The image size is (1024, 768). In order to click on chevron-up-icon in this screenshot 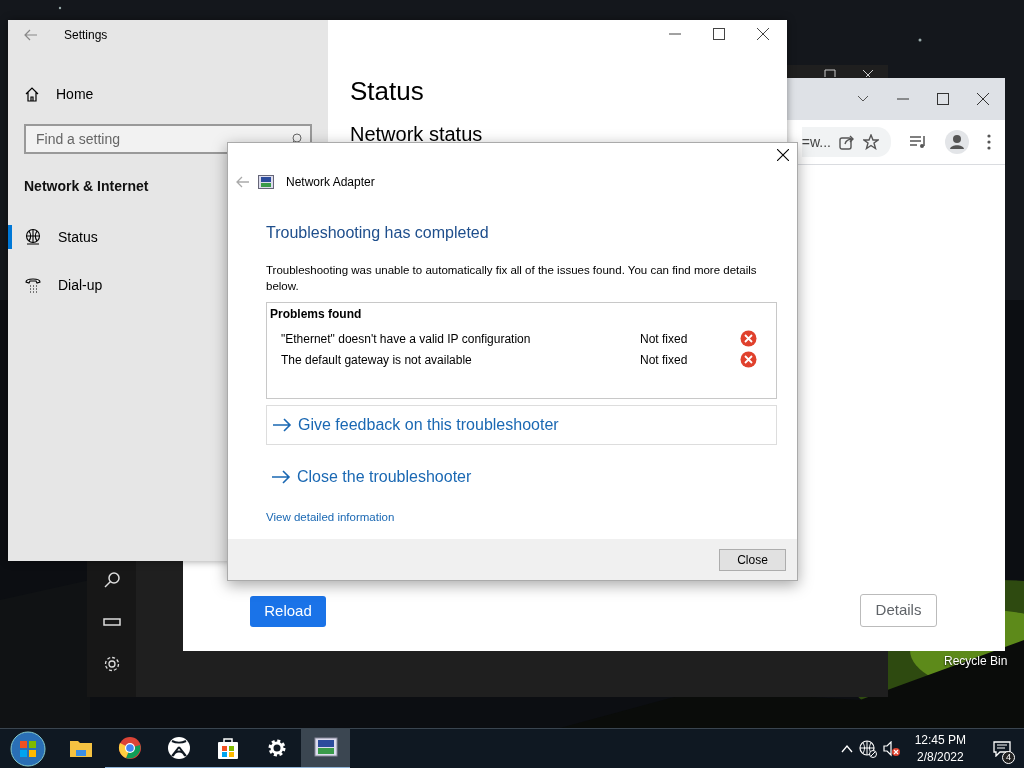, I will do `click(846, 748)`.